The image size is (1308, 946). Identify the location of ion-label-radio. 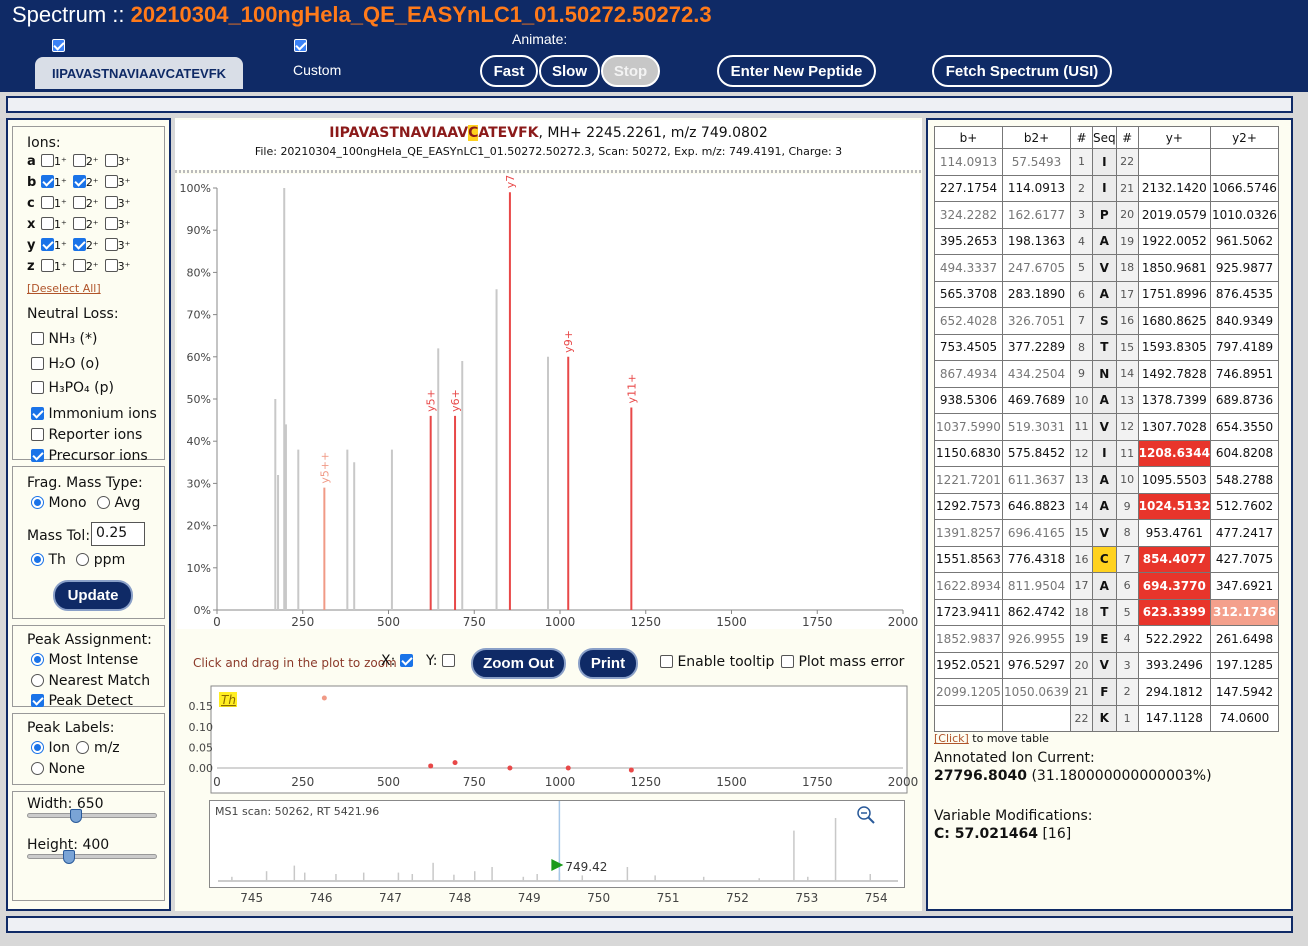
(37, 747).